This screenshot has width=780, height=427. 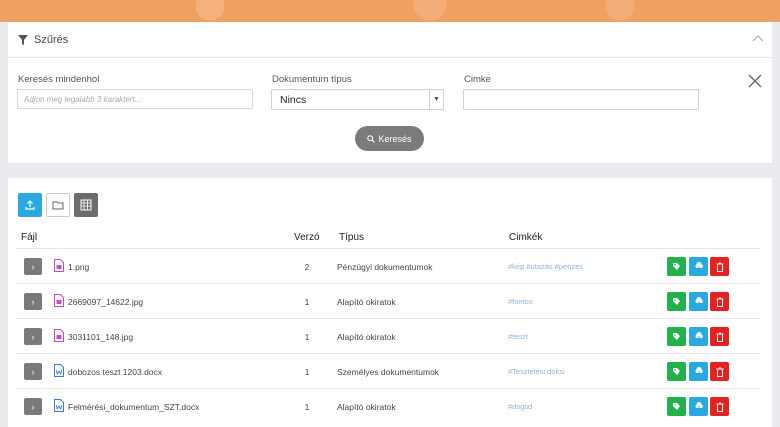 I want to click on filter-title: Szűrés, so click(x=51, y=39).